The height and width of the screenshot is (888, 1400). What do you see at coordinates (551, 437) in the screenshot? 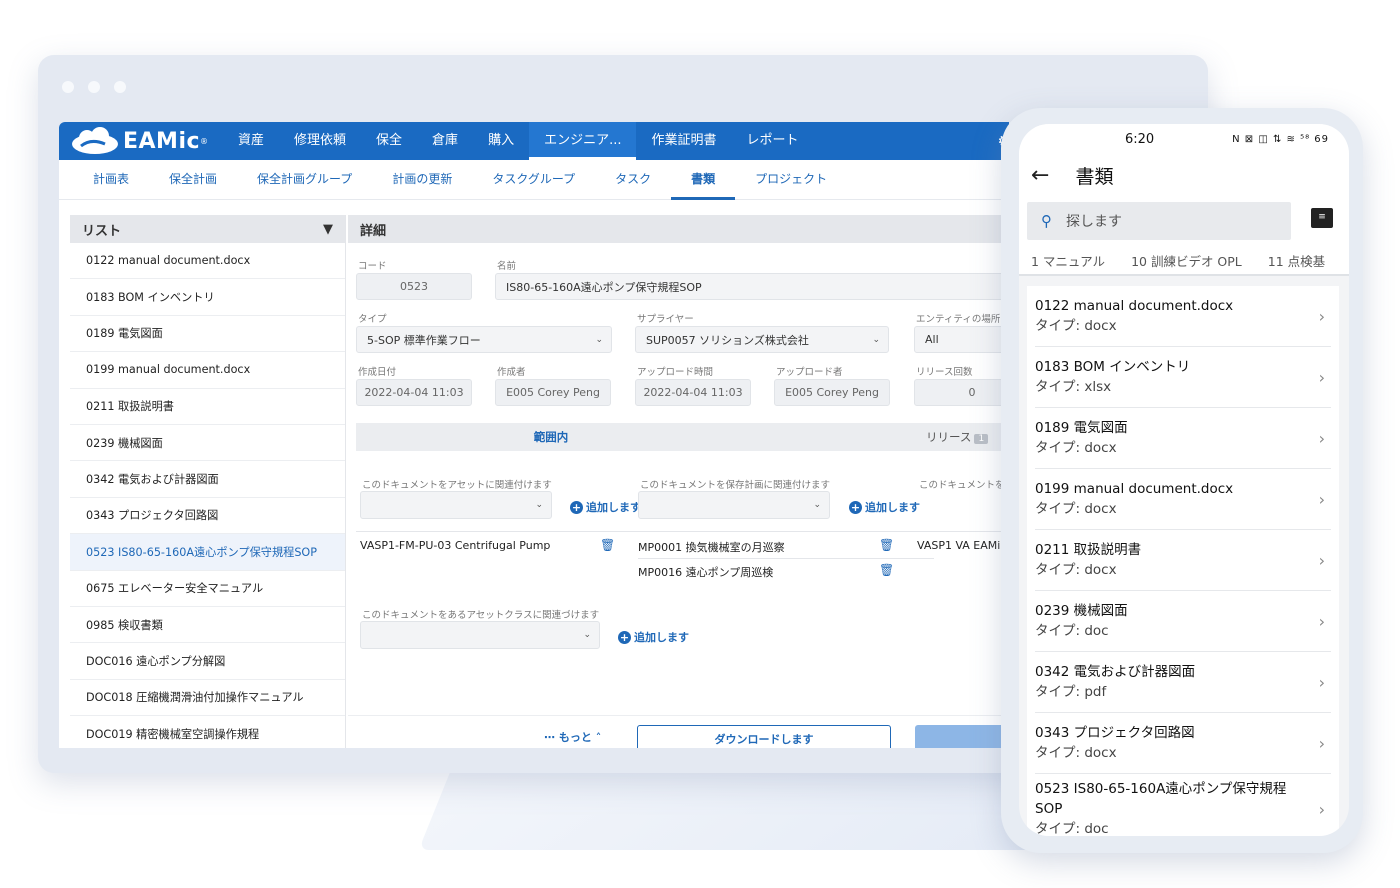
I see `tab-scope: 範囲内` at bounding box center [551, 437].